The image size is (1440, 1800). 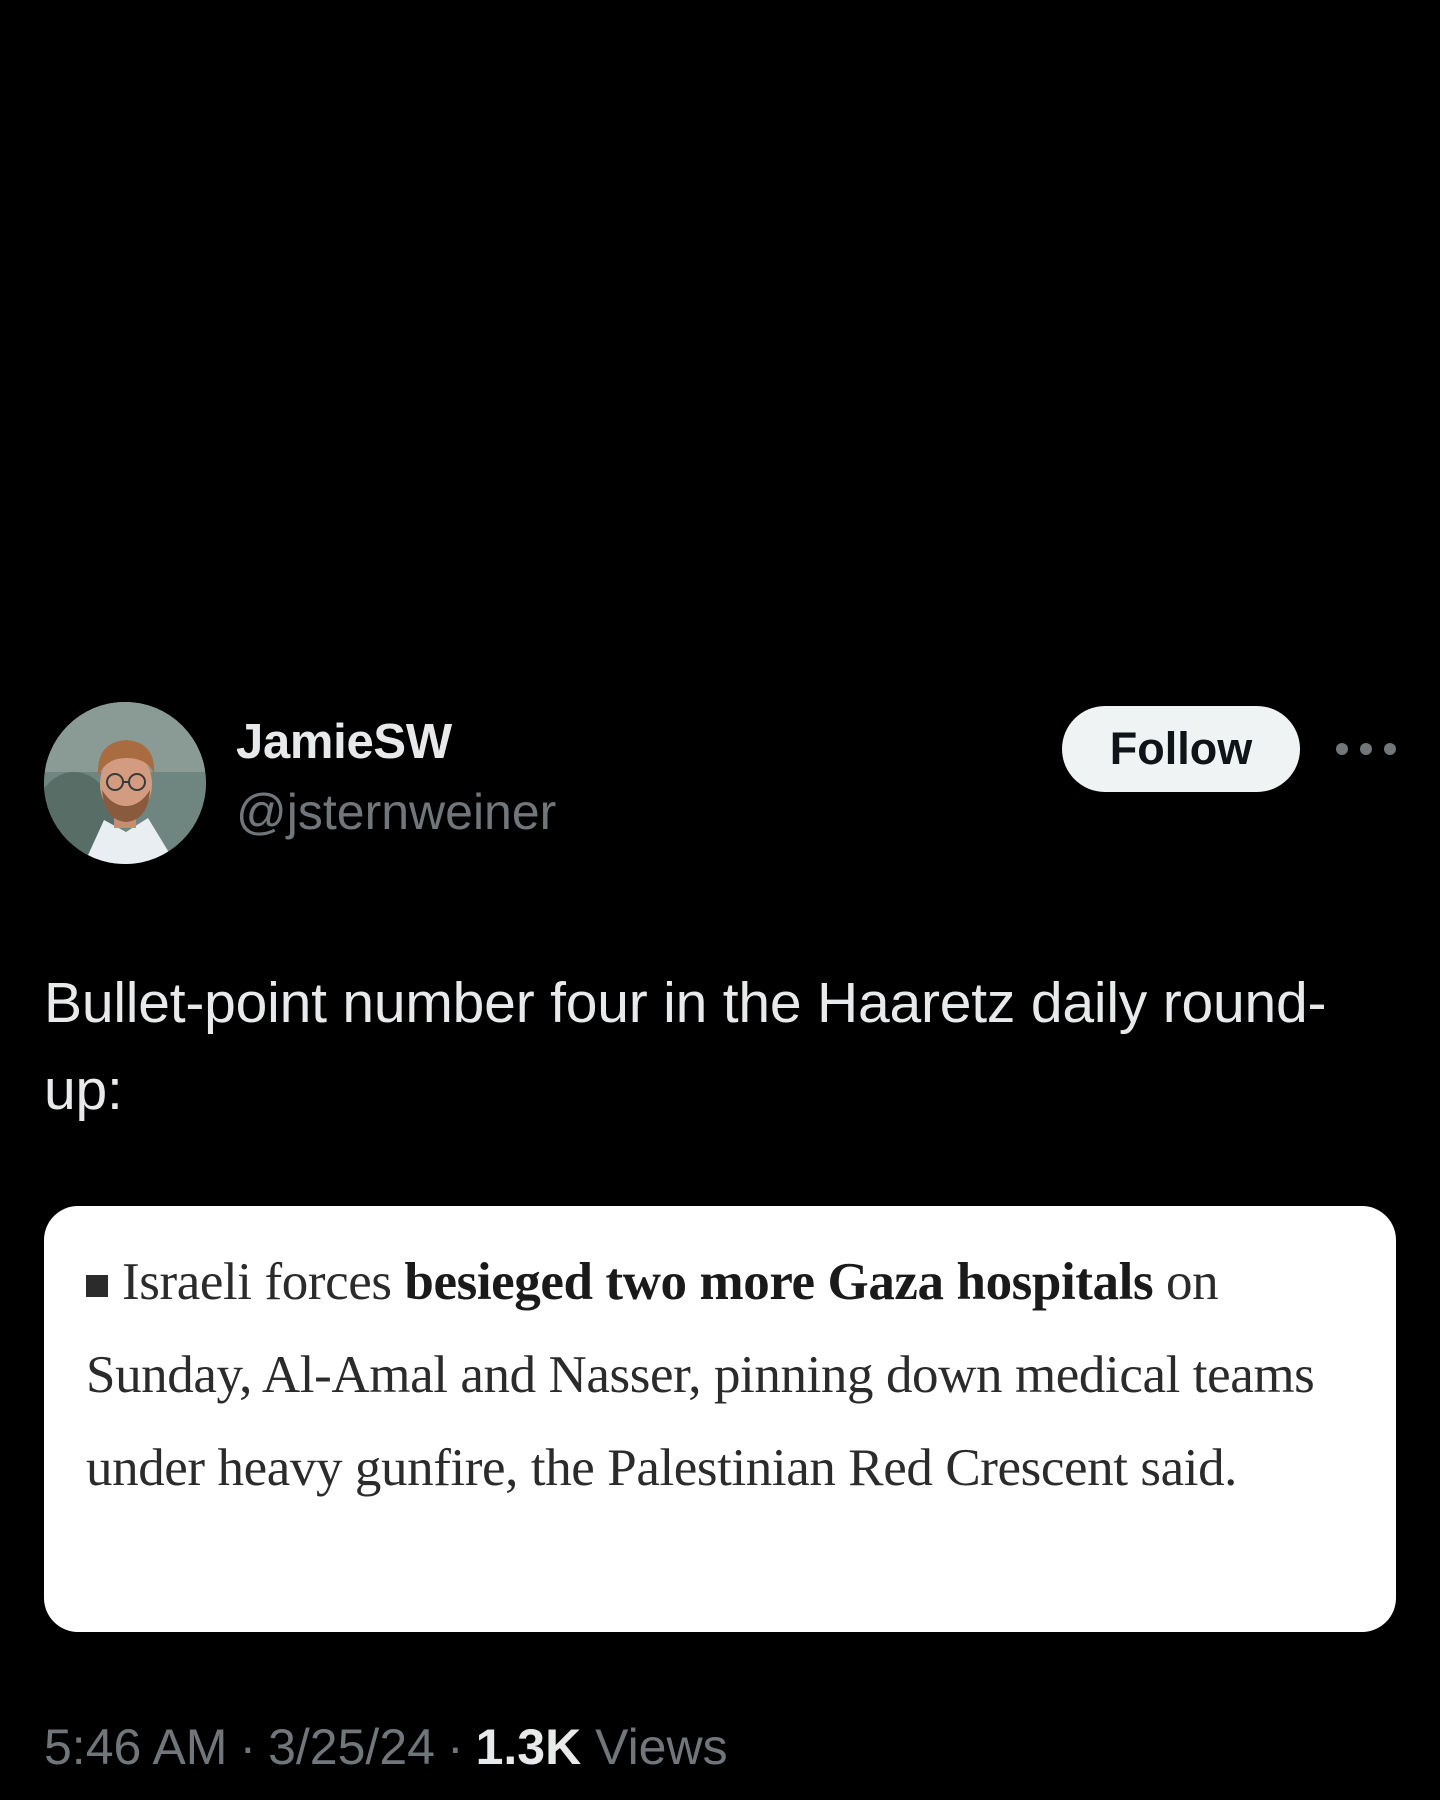 I want to click on more-options-icon, so click(x=1366, y=749).